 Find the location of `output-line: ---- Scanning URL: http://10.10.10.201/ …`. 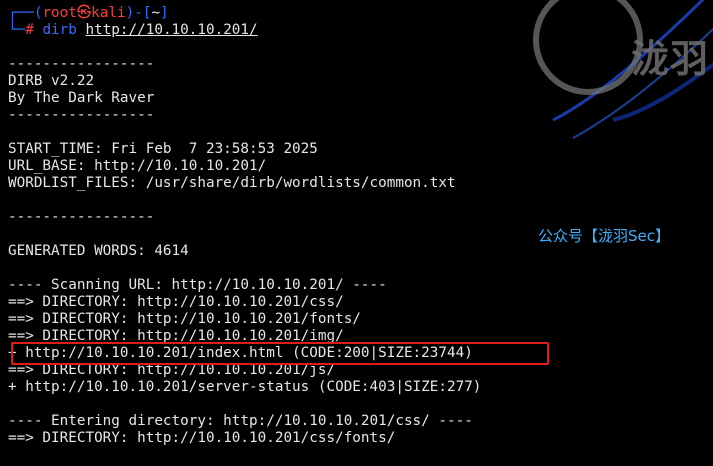

output-line: ---- Scanning URL: http://10.10.10.201/ … is located at coordinates (197, 285).